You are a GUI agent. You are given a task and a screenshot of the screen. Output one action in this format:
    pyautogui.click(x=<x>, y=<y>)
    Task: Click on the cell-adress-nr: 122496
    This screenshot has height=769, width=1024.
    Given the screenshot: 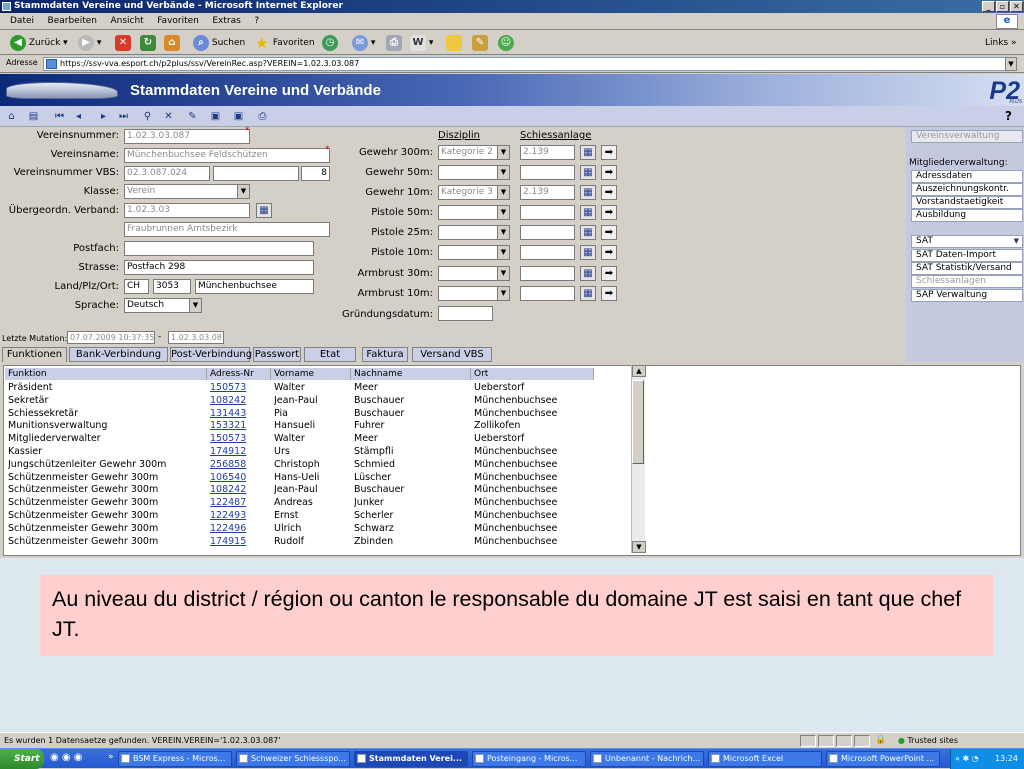 What is the action you would take?
    pyautogui.click(x=240, y=528)
    